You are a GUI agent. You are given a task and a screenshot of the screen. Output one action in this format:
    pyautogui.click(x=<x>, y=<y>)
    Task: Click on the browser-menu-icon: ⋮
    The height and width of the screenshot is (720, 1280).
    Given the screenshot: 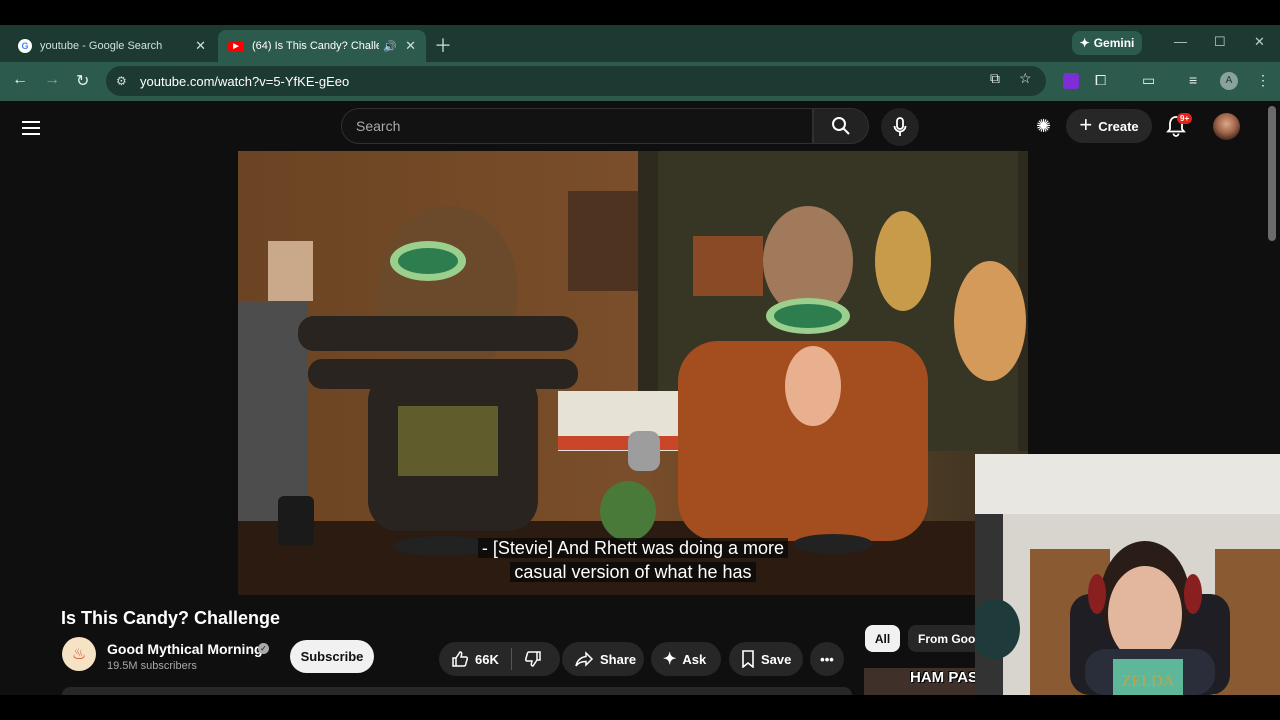 What is the action you would take?
    pyautogui.click(x=1263, y=80)
    